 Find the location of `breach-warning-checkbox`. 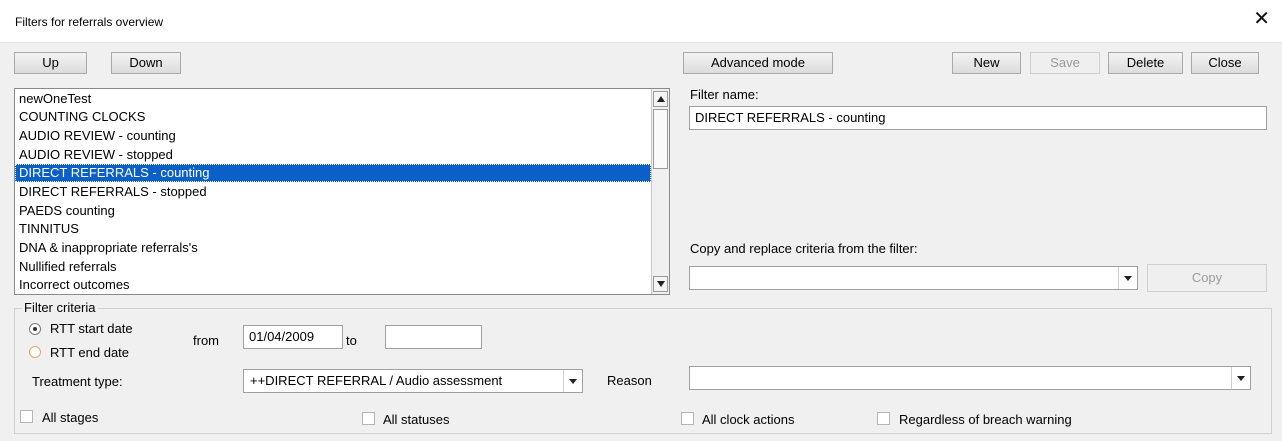

breach-warning-checkbox is located at coordinates (883, 418).